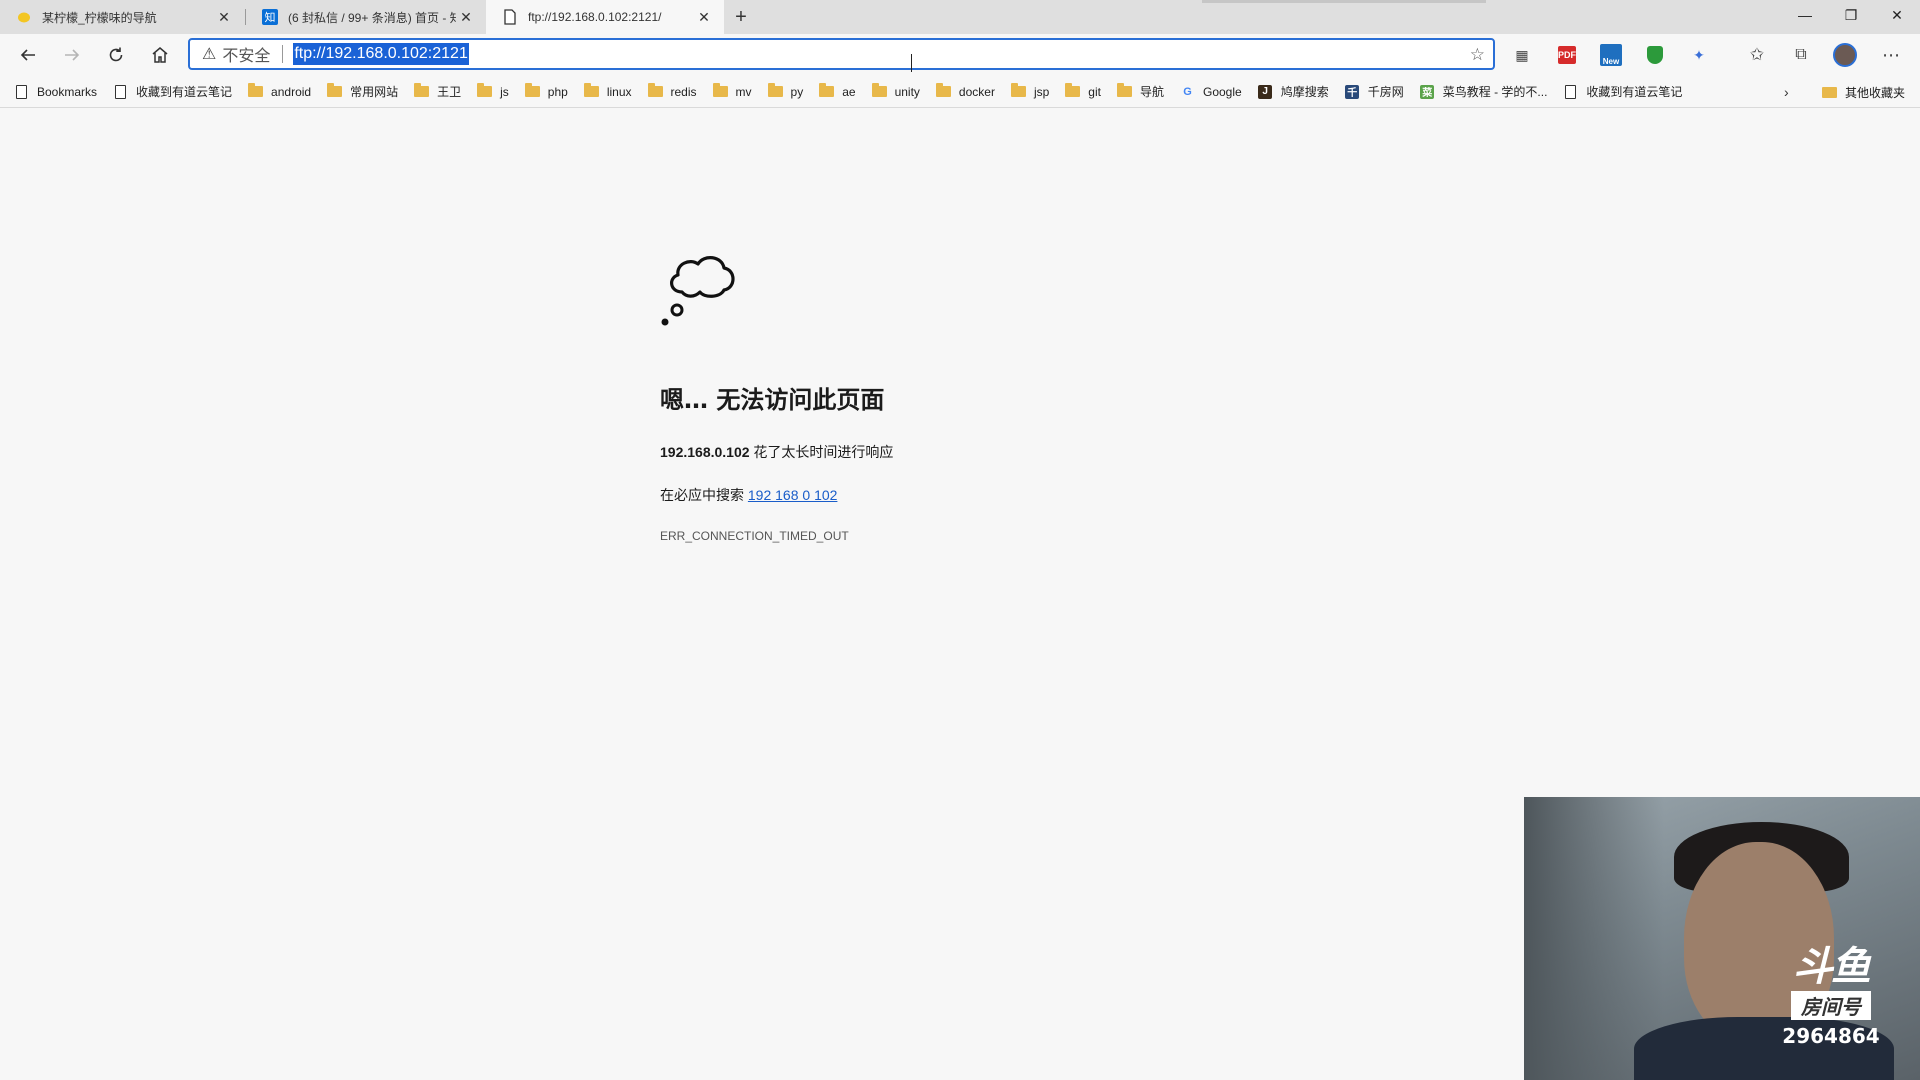 Image resolution: width=1920 pixels, height=1080 pixels. Describe the element at coordinates (1083, 91) in the screenshot. I see `bookmark-item: git` at that location.